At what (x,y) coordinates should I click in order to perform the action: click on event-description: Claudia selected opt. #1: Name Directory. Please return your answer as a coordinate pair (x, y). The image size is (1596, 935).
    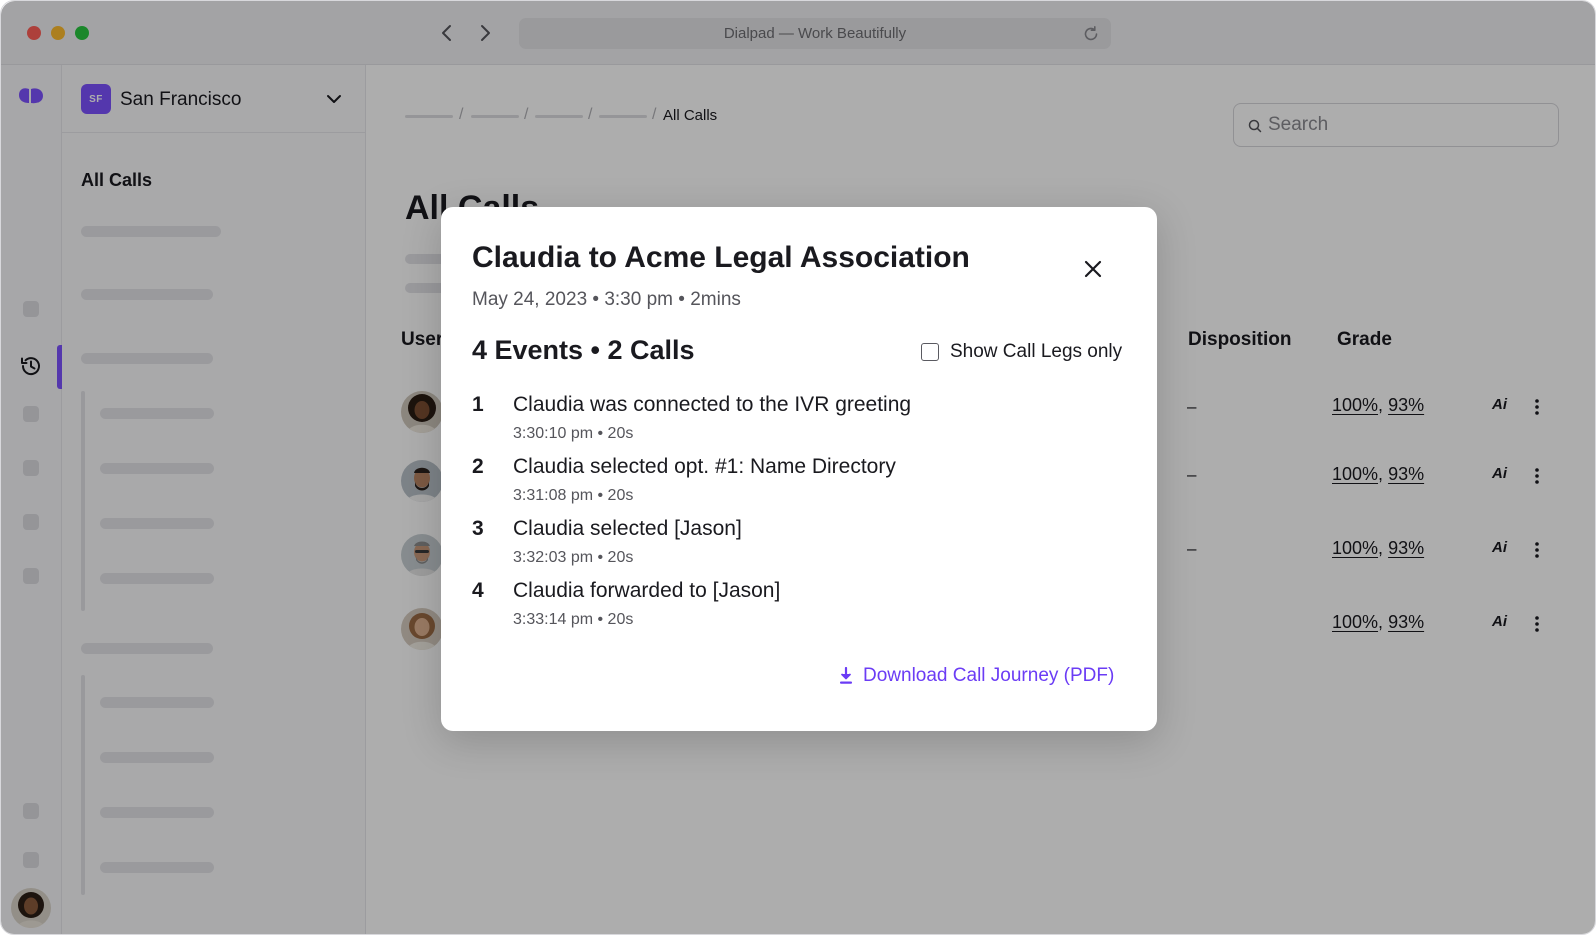
    Looking at the image, I should click on (704, 466).